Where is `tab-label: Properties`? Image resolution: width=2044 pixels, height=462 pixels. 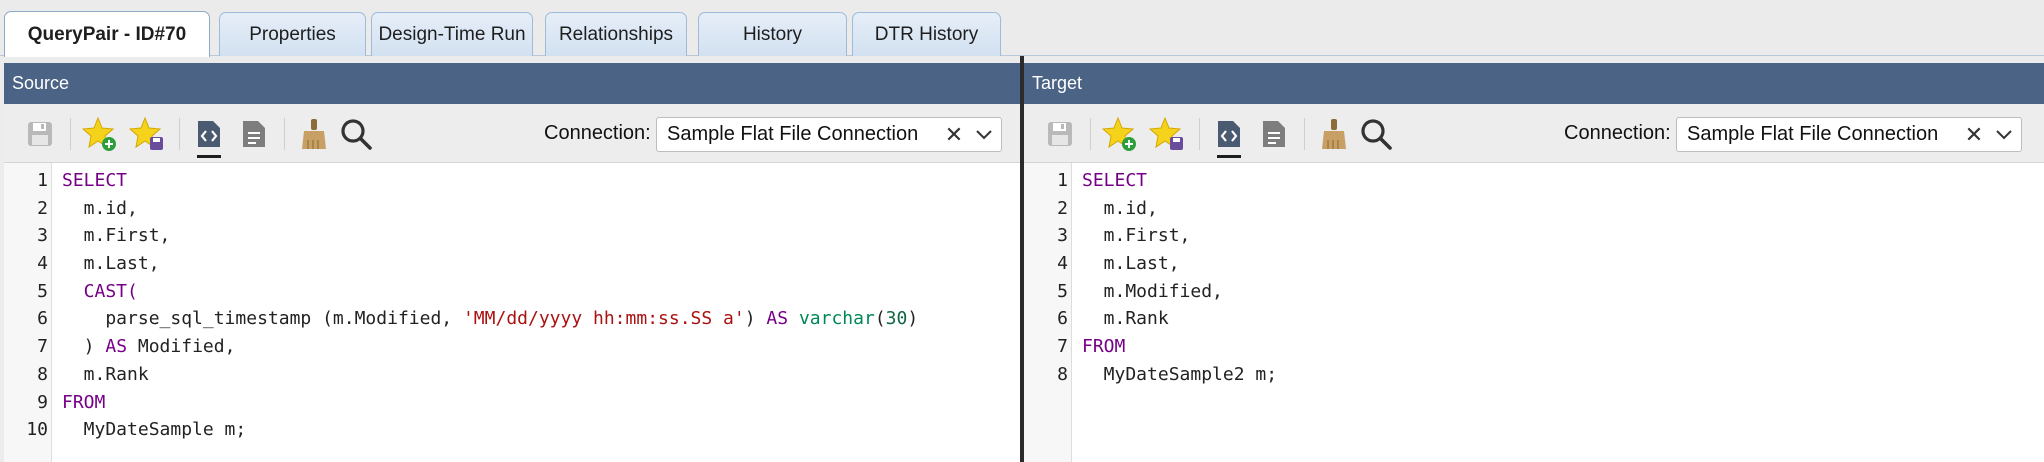
tab-label: Properties is located at coordinates (292, 34).